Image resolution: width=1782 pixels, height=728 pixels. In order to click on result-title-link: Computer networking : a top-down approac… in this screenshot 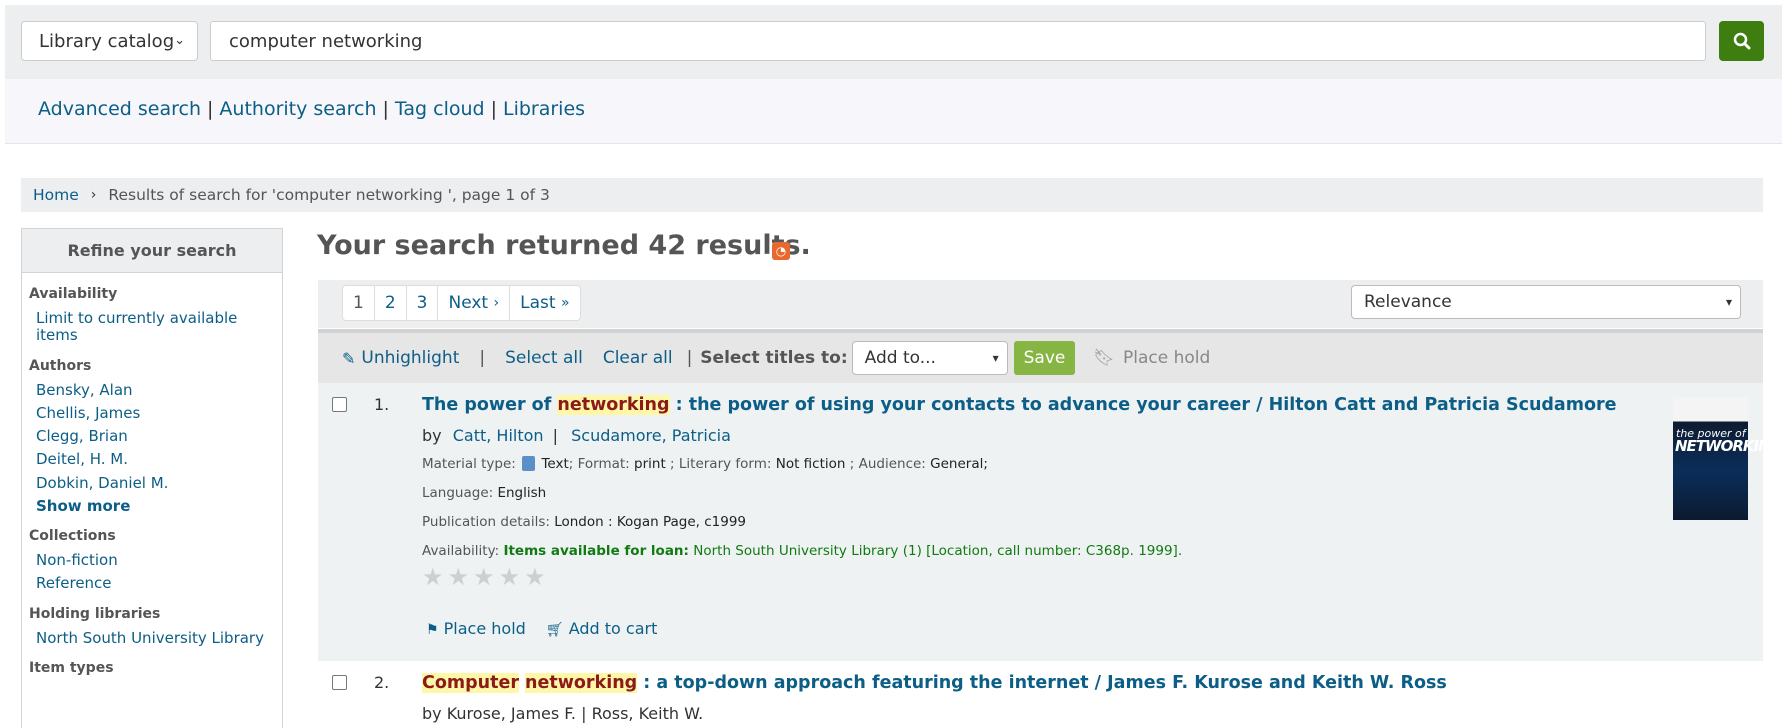, I will do `click(934, 683)`.